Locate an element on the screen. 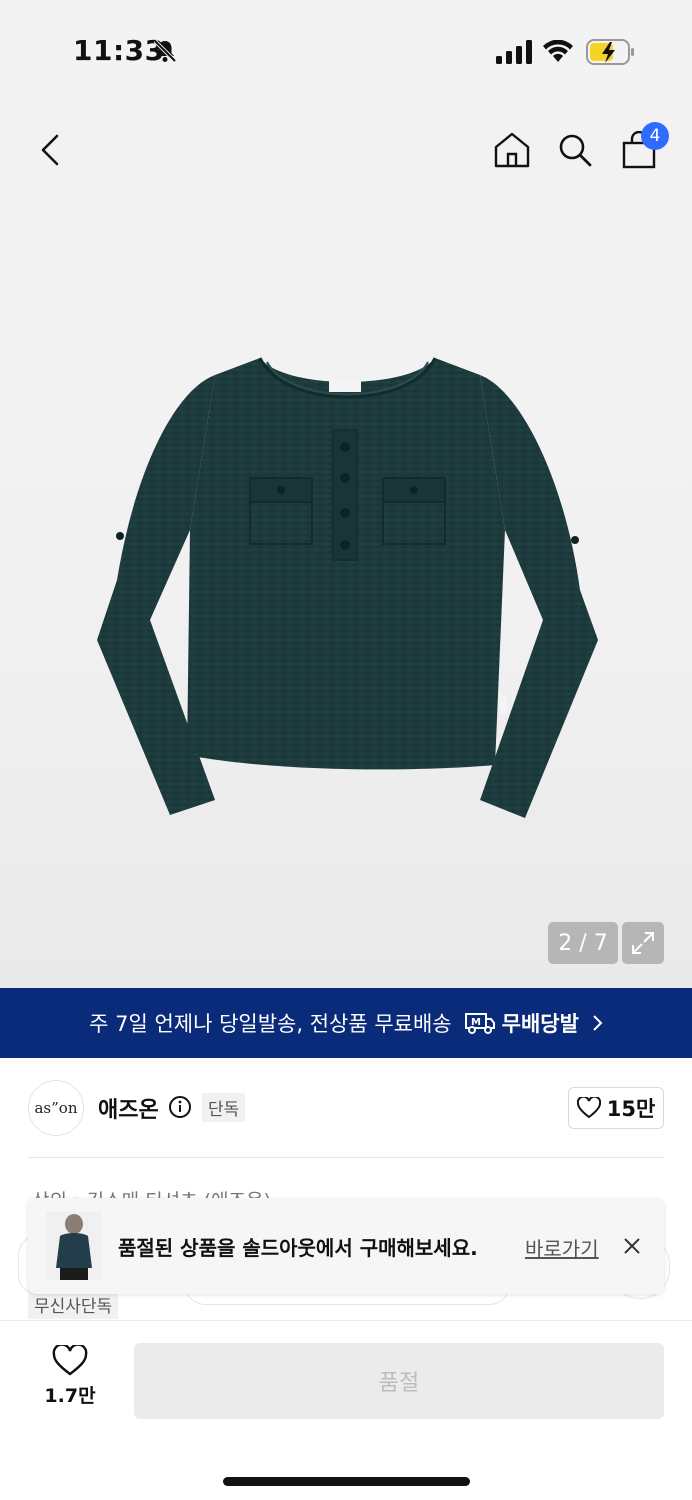 This screenshot has width=692, height=1500. bell-off-icon is located at coordinates (165, 51).